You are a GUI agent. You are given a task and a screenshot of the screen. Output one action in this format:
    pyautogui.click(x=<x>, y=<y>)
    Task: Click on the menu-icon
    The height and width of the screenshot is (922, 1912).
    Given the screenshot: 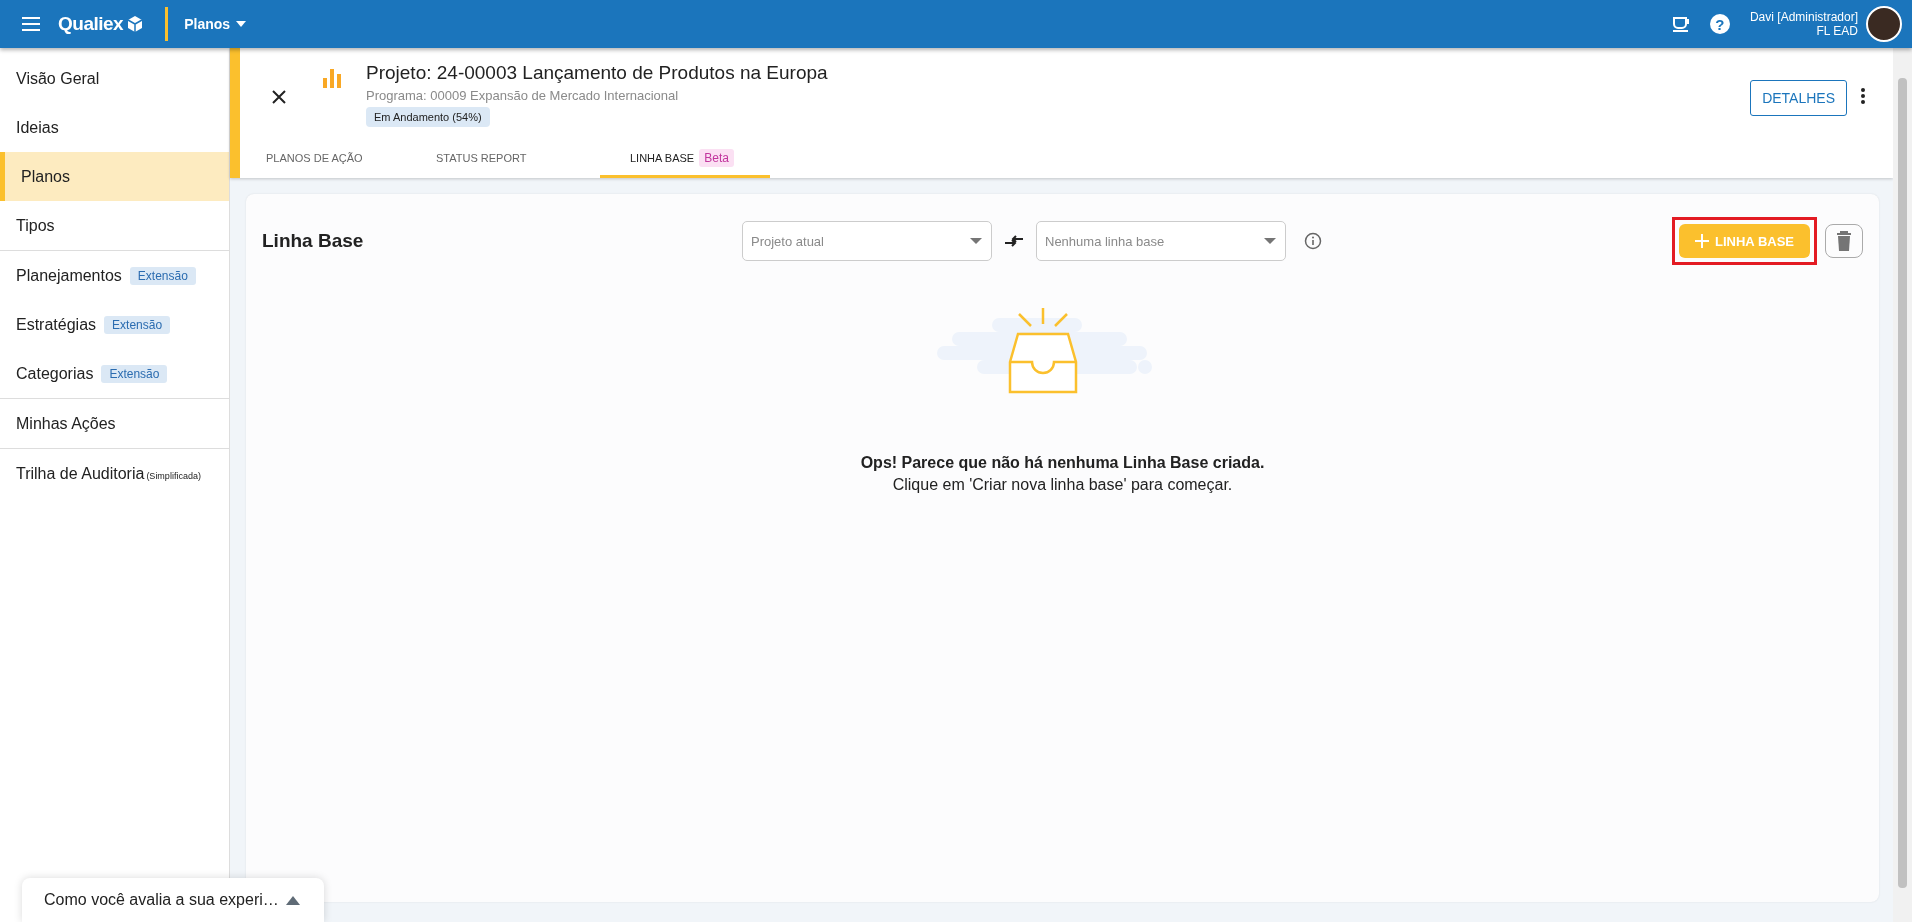 What is the action you would take?
    pyautogui.click(x=31, y=24)
    